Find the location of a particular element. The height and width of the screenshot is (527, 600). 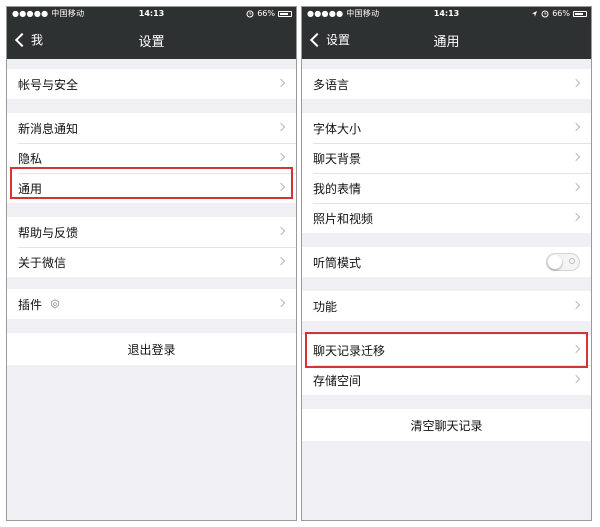

nav-bar: 设置 通用 is located at coordinates (446, 40).